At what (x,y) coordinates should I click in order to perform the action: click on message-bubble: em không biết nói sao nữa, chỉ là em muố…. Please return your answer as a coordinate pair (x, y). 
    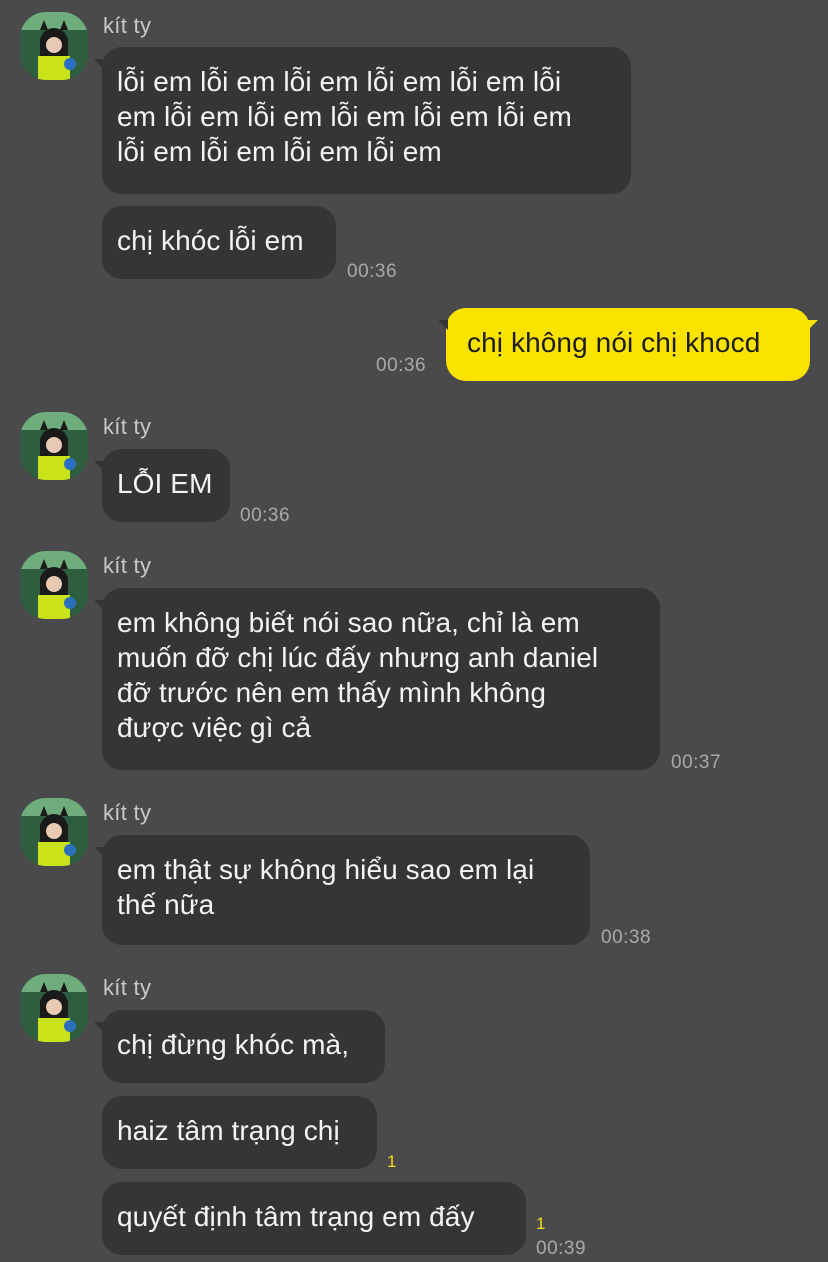
    Looking at the image, I should click on (377, 679).